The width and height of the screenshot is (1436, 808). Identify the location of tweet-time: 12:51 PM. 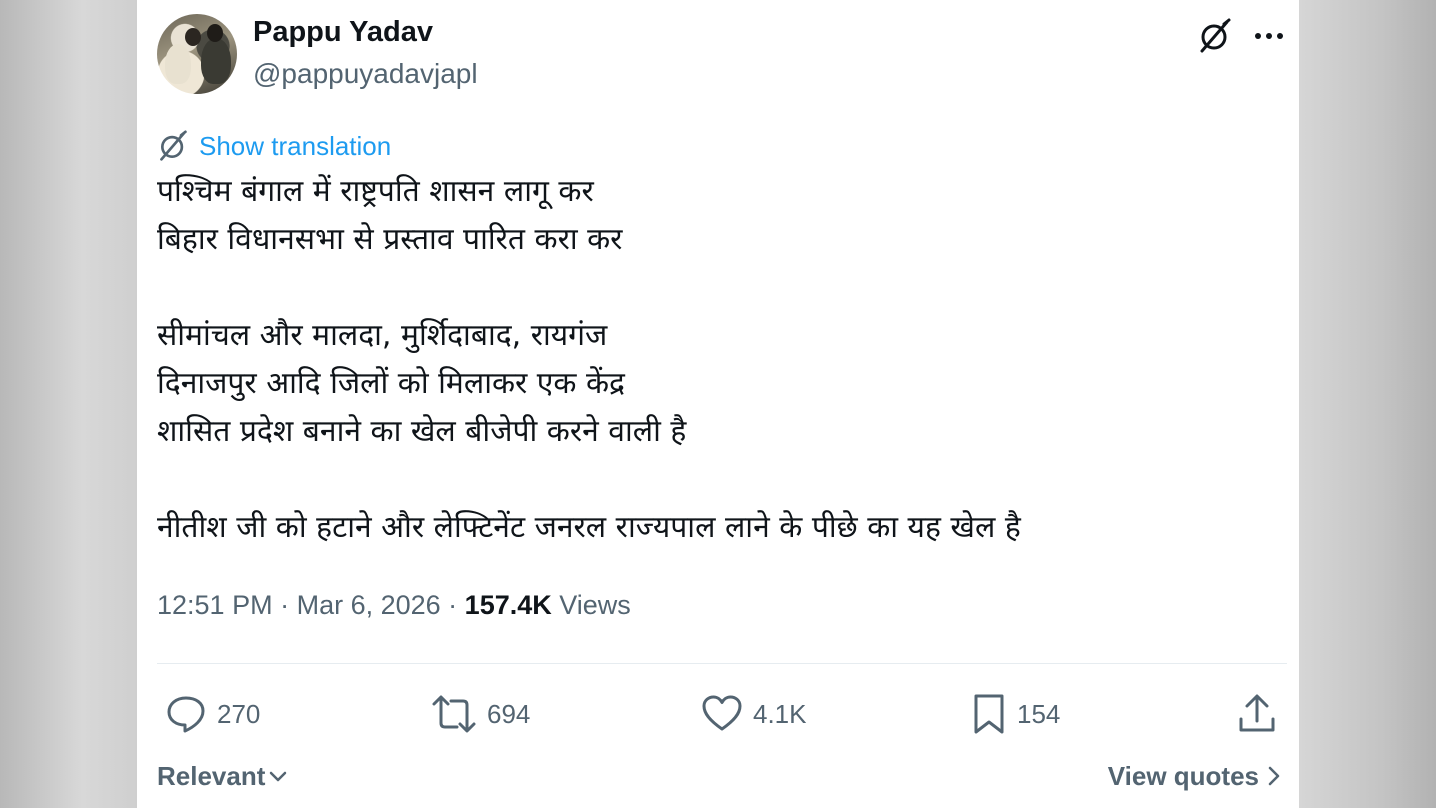
(215, 605).